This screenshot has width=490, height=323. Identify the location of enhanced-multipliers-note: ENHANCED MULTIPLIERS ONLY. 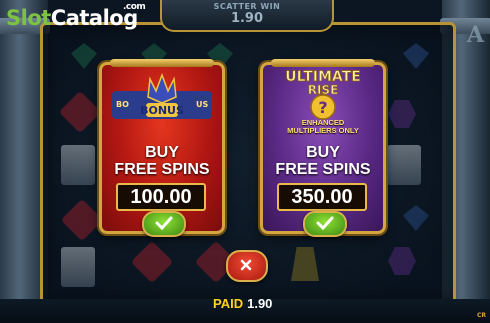
(323, 127).